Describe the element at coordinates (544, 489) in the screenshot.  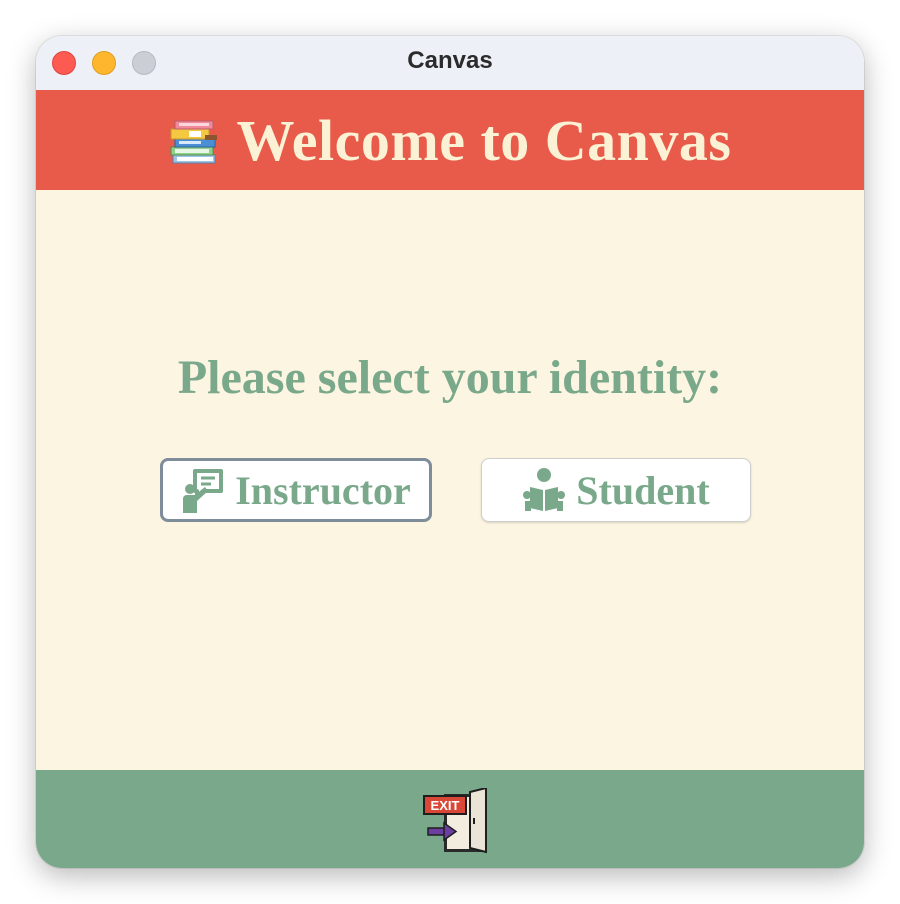
I see `student-reading-icon` at that location.